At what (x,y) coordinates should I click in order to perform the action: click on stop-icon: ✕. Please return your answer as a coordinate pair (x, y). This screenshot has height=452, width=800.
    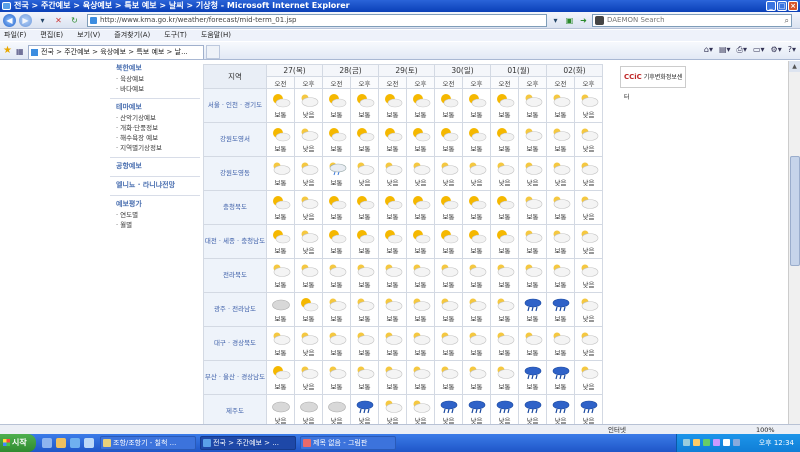
    Looking at the image, I should click on (58, 20).